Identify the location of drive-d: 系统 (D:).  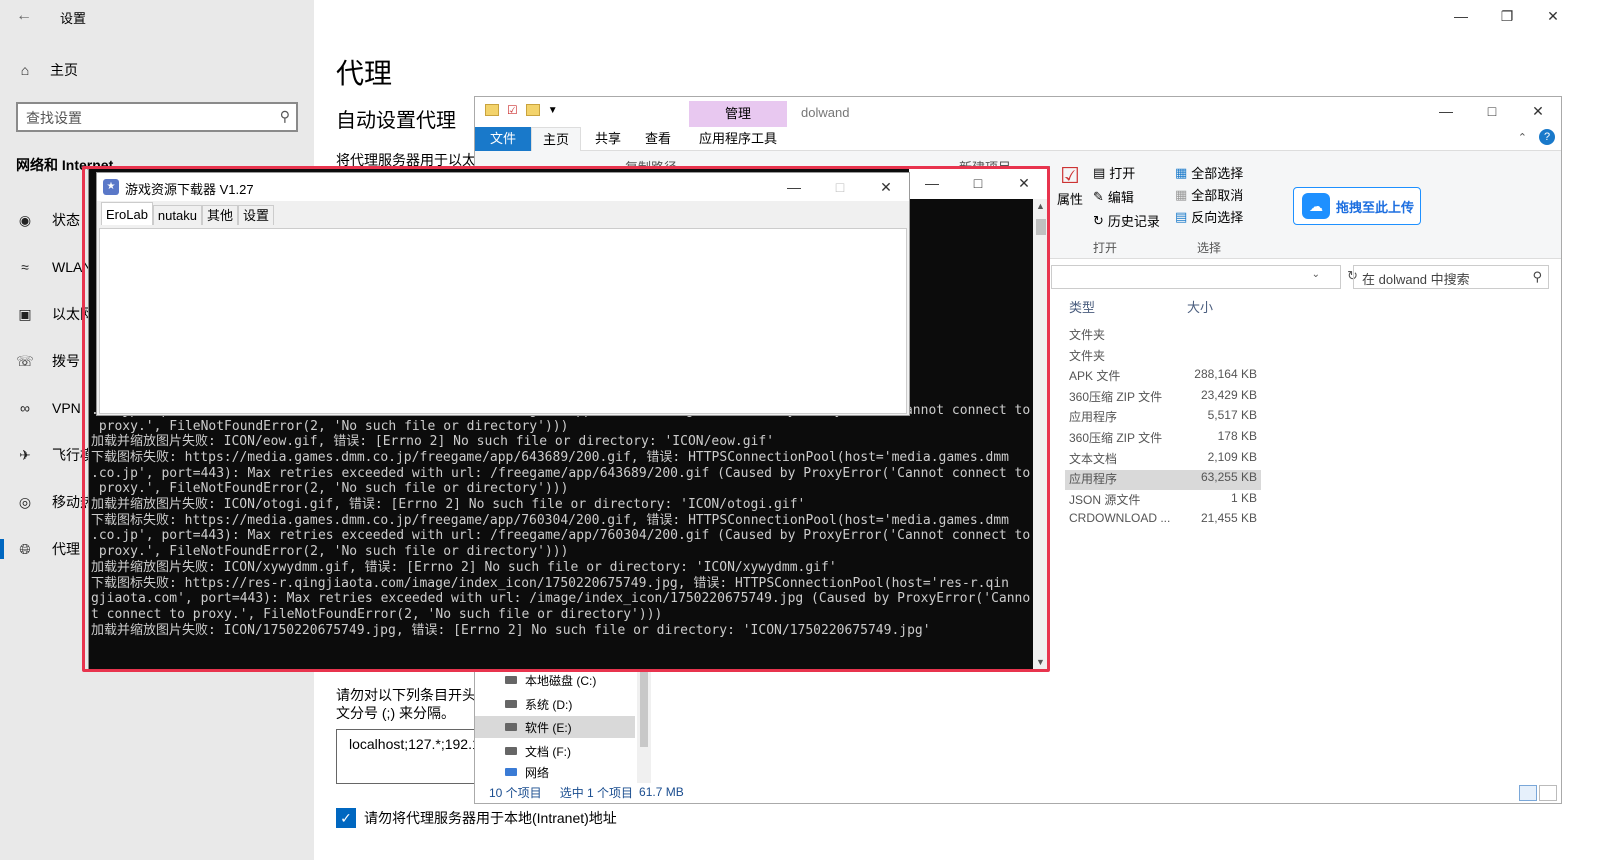
(555, 704).